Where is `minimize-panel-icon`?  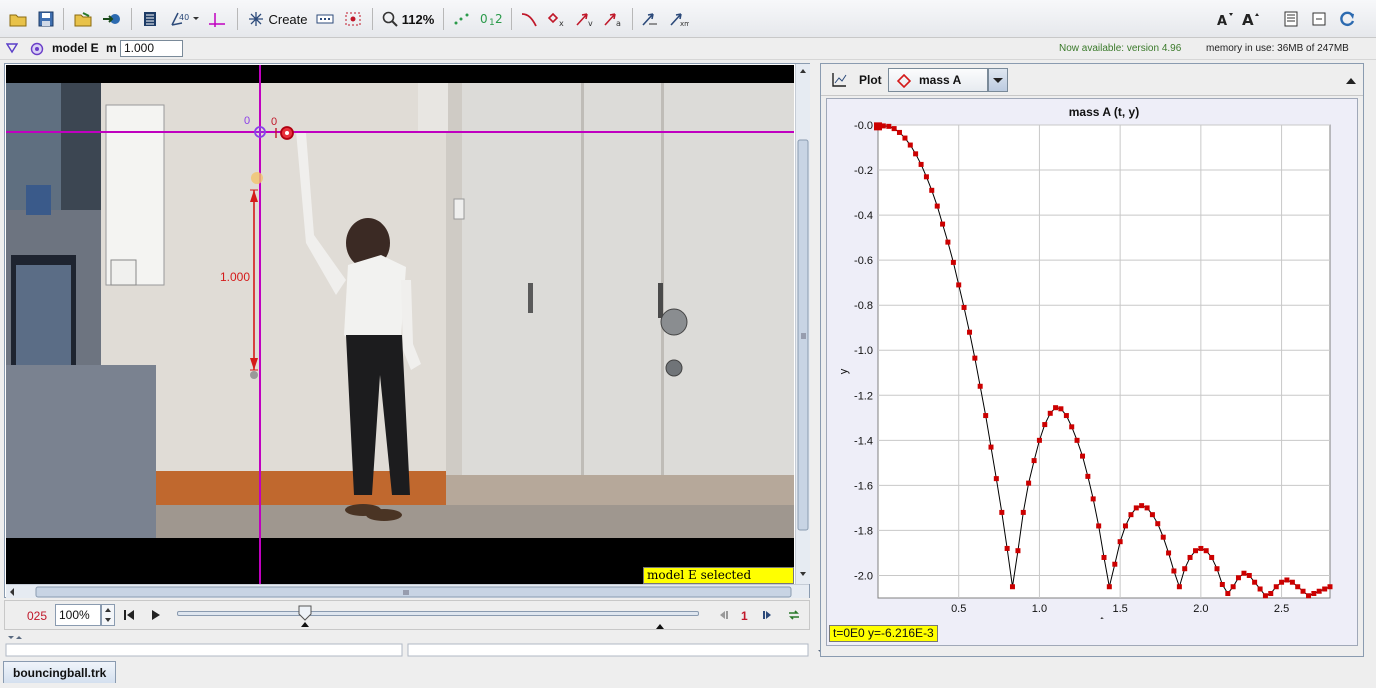 minimize-panel-icon is located at coordinates (1319, 19).